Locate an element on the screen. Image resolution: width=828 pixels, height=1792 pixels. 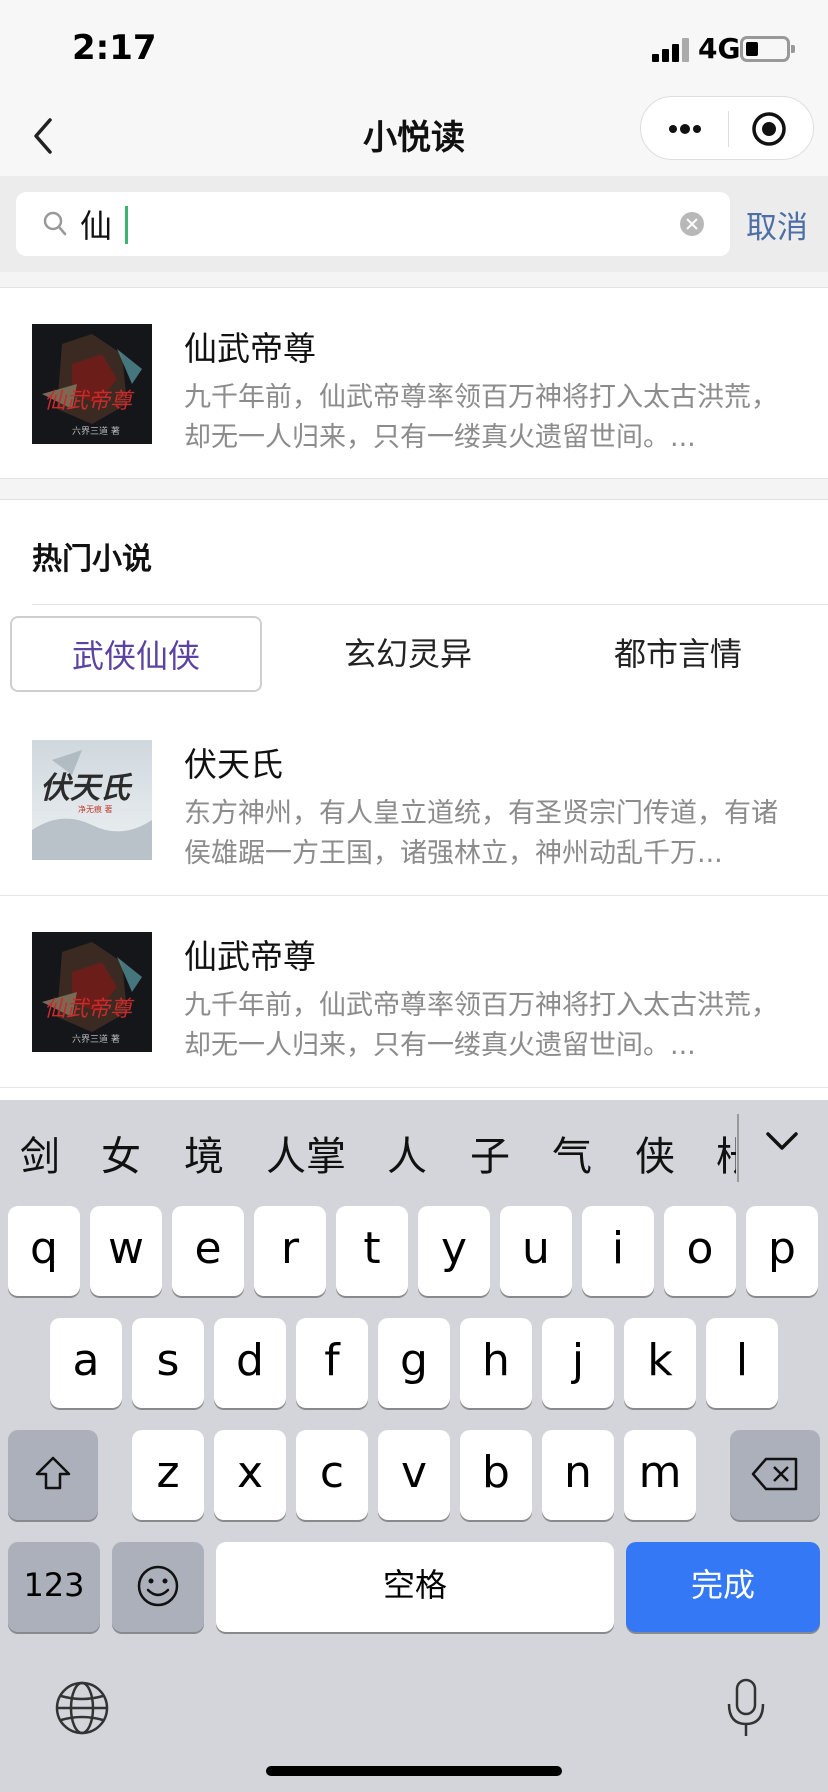
search-input is located at coordinates (375, 224).